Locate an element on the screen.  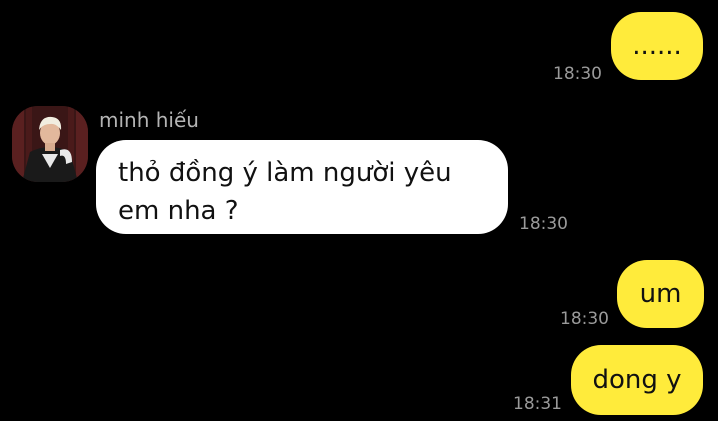
incoming-message-bubble: thỏ đồng ý làm người yêu em nha ? is located at coordinates (302, 187).